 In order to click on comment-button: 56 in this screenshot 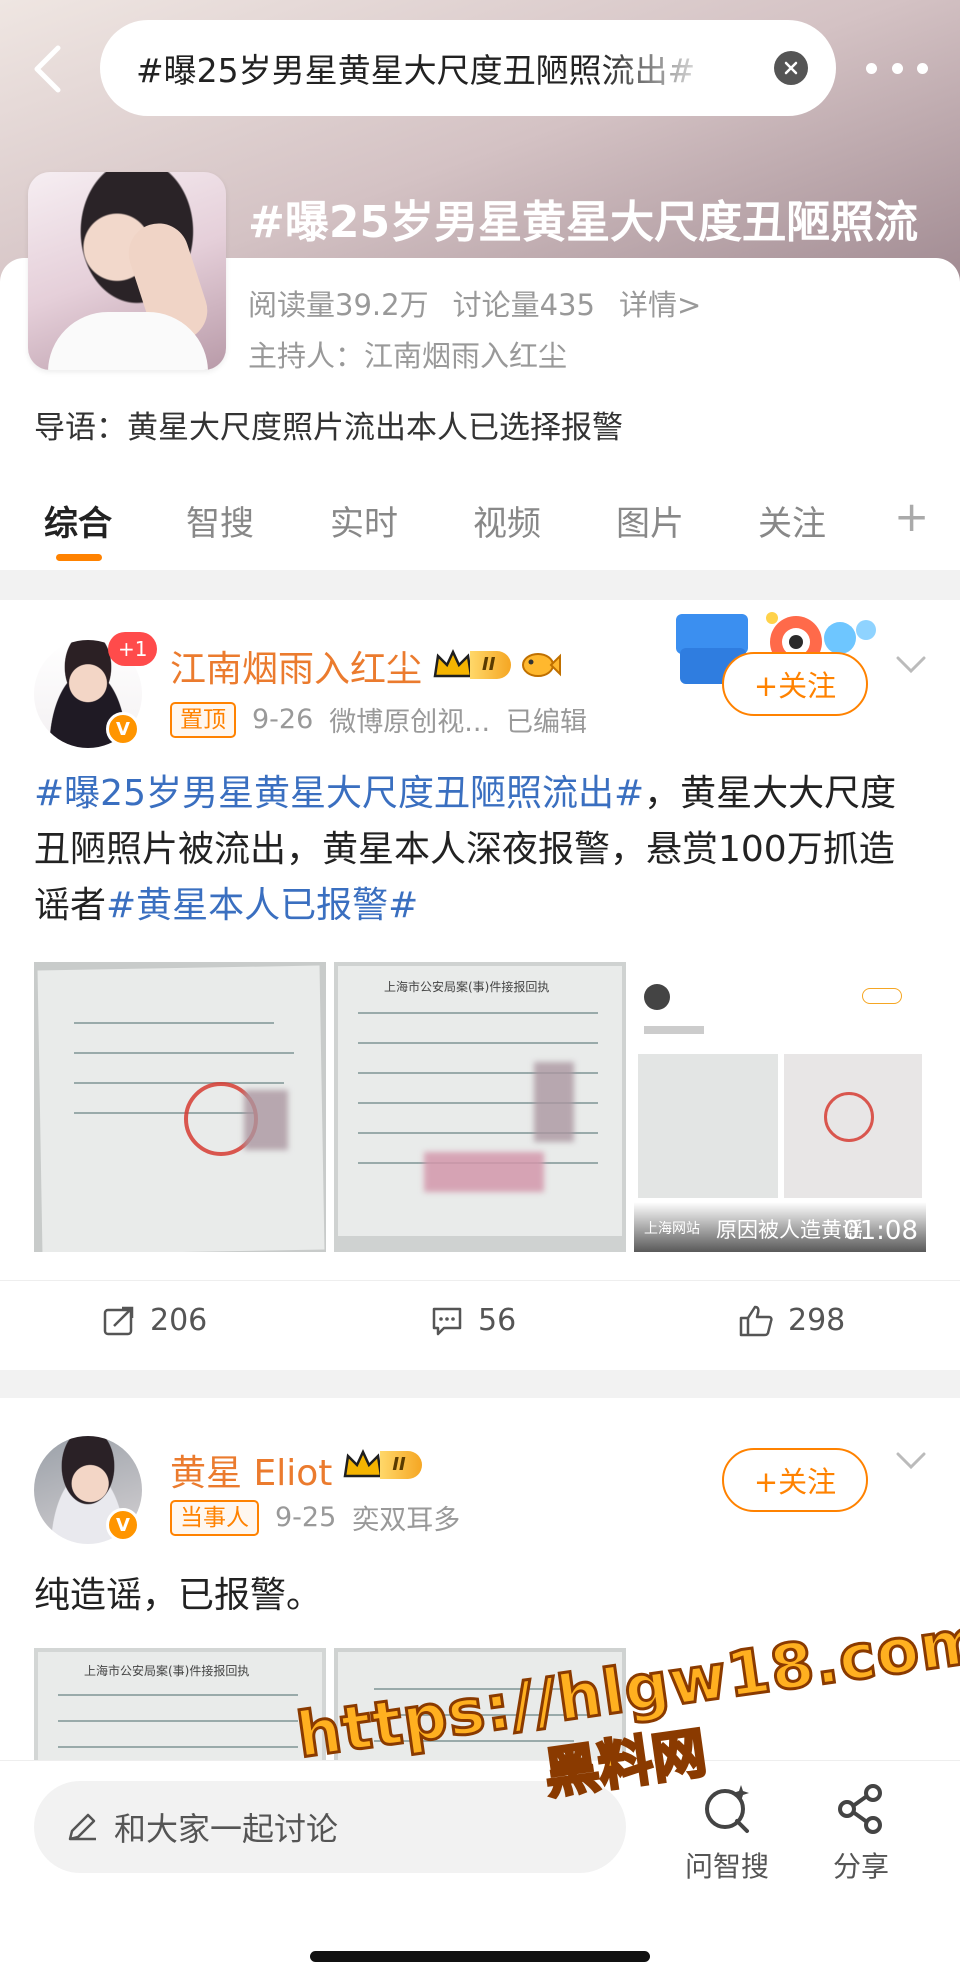, I will do `click(473, 1320)`.